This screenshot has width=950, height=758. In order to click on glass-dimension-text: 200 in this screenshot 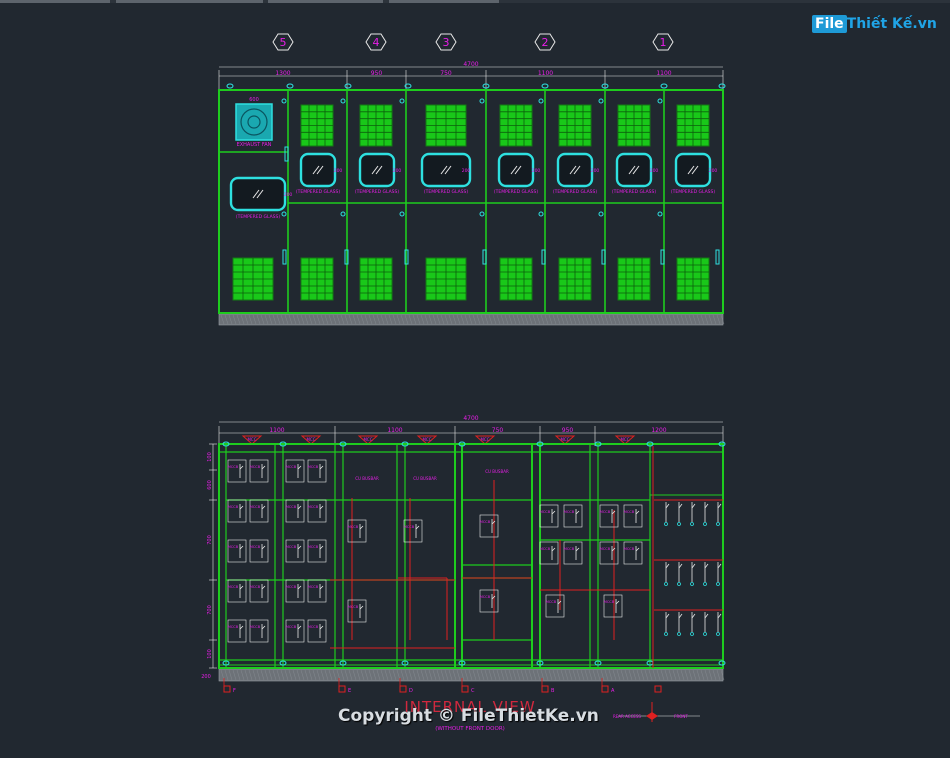, I will do `click(536, 171)`.